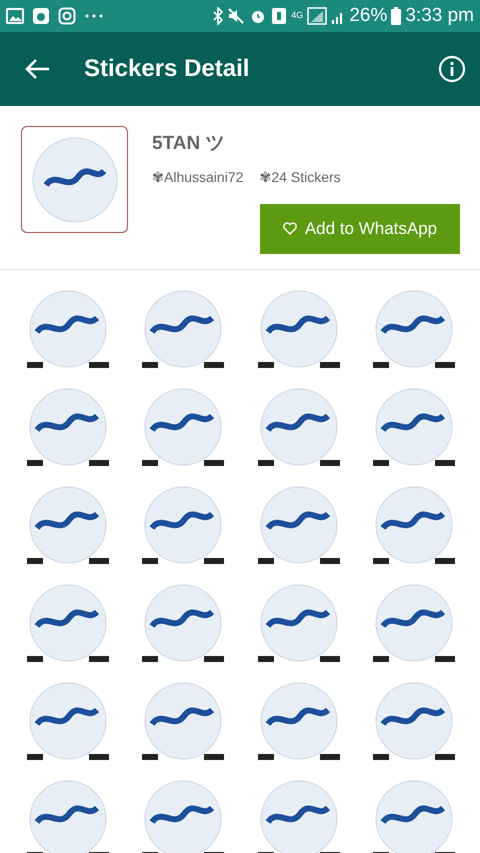 This screenshot has width=480, height=853. Describe the element at coordinates (189, 144) in the screenshot. I see `pack-name: 5TAN ツ` at that location.